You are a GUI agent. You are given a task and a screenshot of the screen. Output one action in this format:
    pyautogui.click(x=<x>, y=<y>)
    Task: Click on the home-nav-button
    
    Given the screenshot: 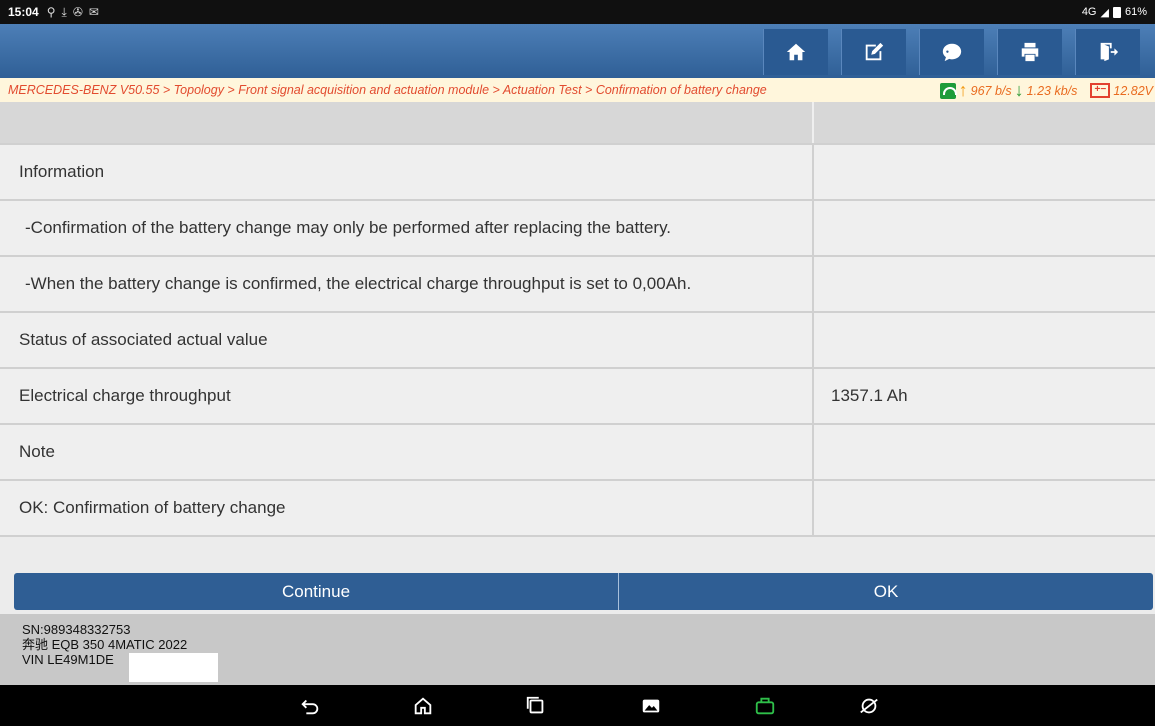 What is the action you would take?
    pyautogui.click(x=423, y=706)
    